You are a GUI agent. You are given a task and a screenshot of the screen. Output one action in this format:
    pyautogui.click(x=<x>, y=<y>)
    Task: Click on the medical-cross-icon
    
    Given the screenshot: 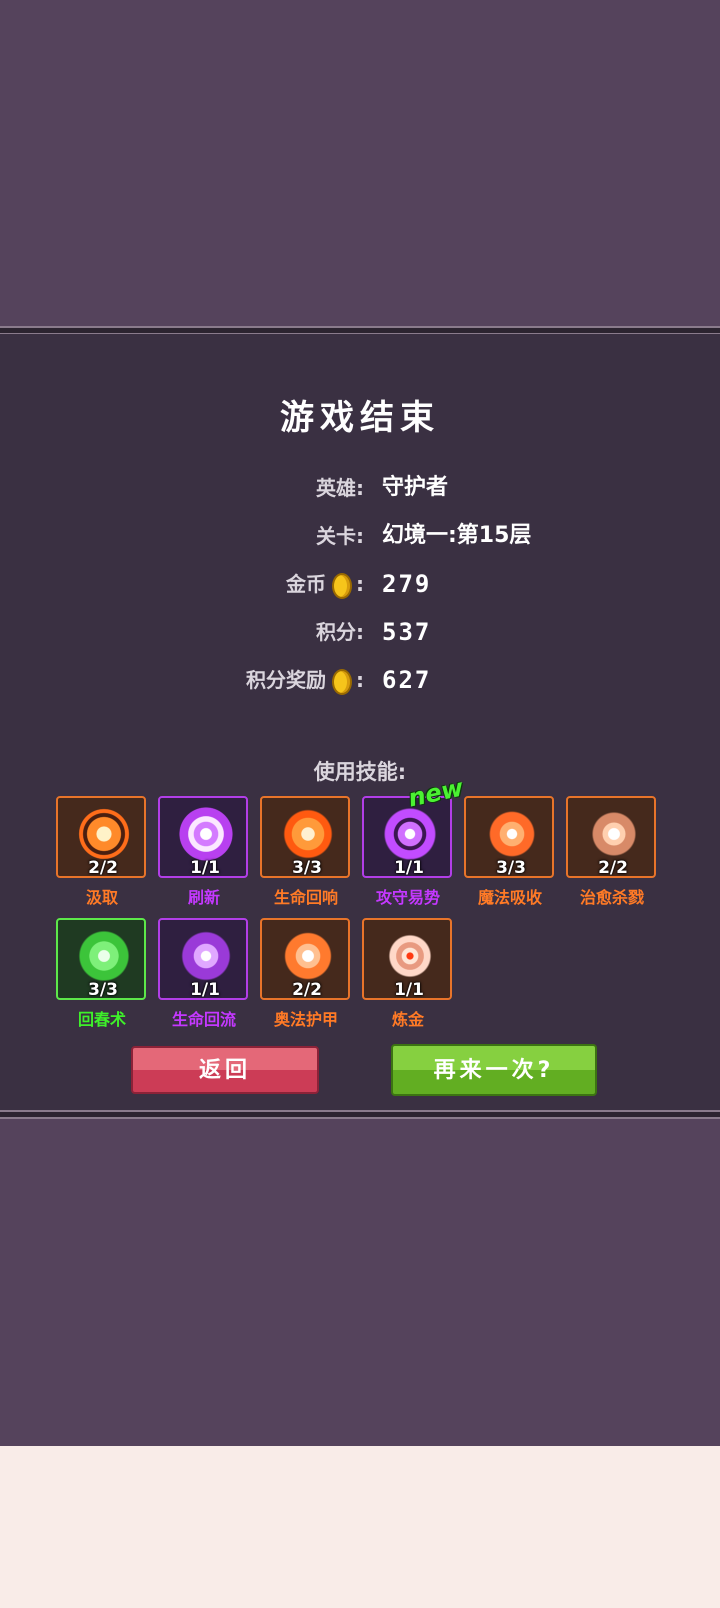 What is the action you would take?
    pyautogui.click(x=104, y=834)
    